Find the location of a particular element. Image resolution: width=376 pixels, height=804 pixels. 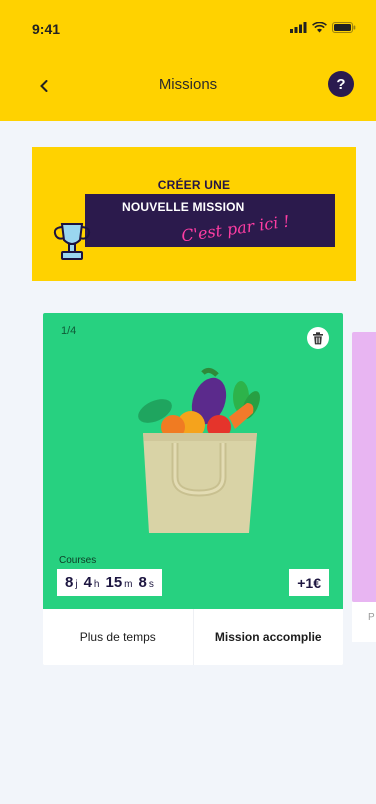

banner-title-line2: NOUVELLE MISSION is located at coordinates (183, 207).